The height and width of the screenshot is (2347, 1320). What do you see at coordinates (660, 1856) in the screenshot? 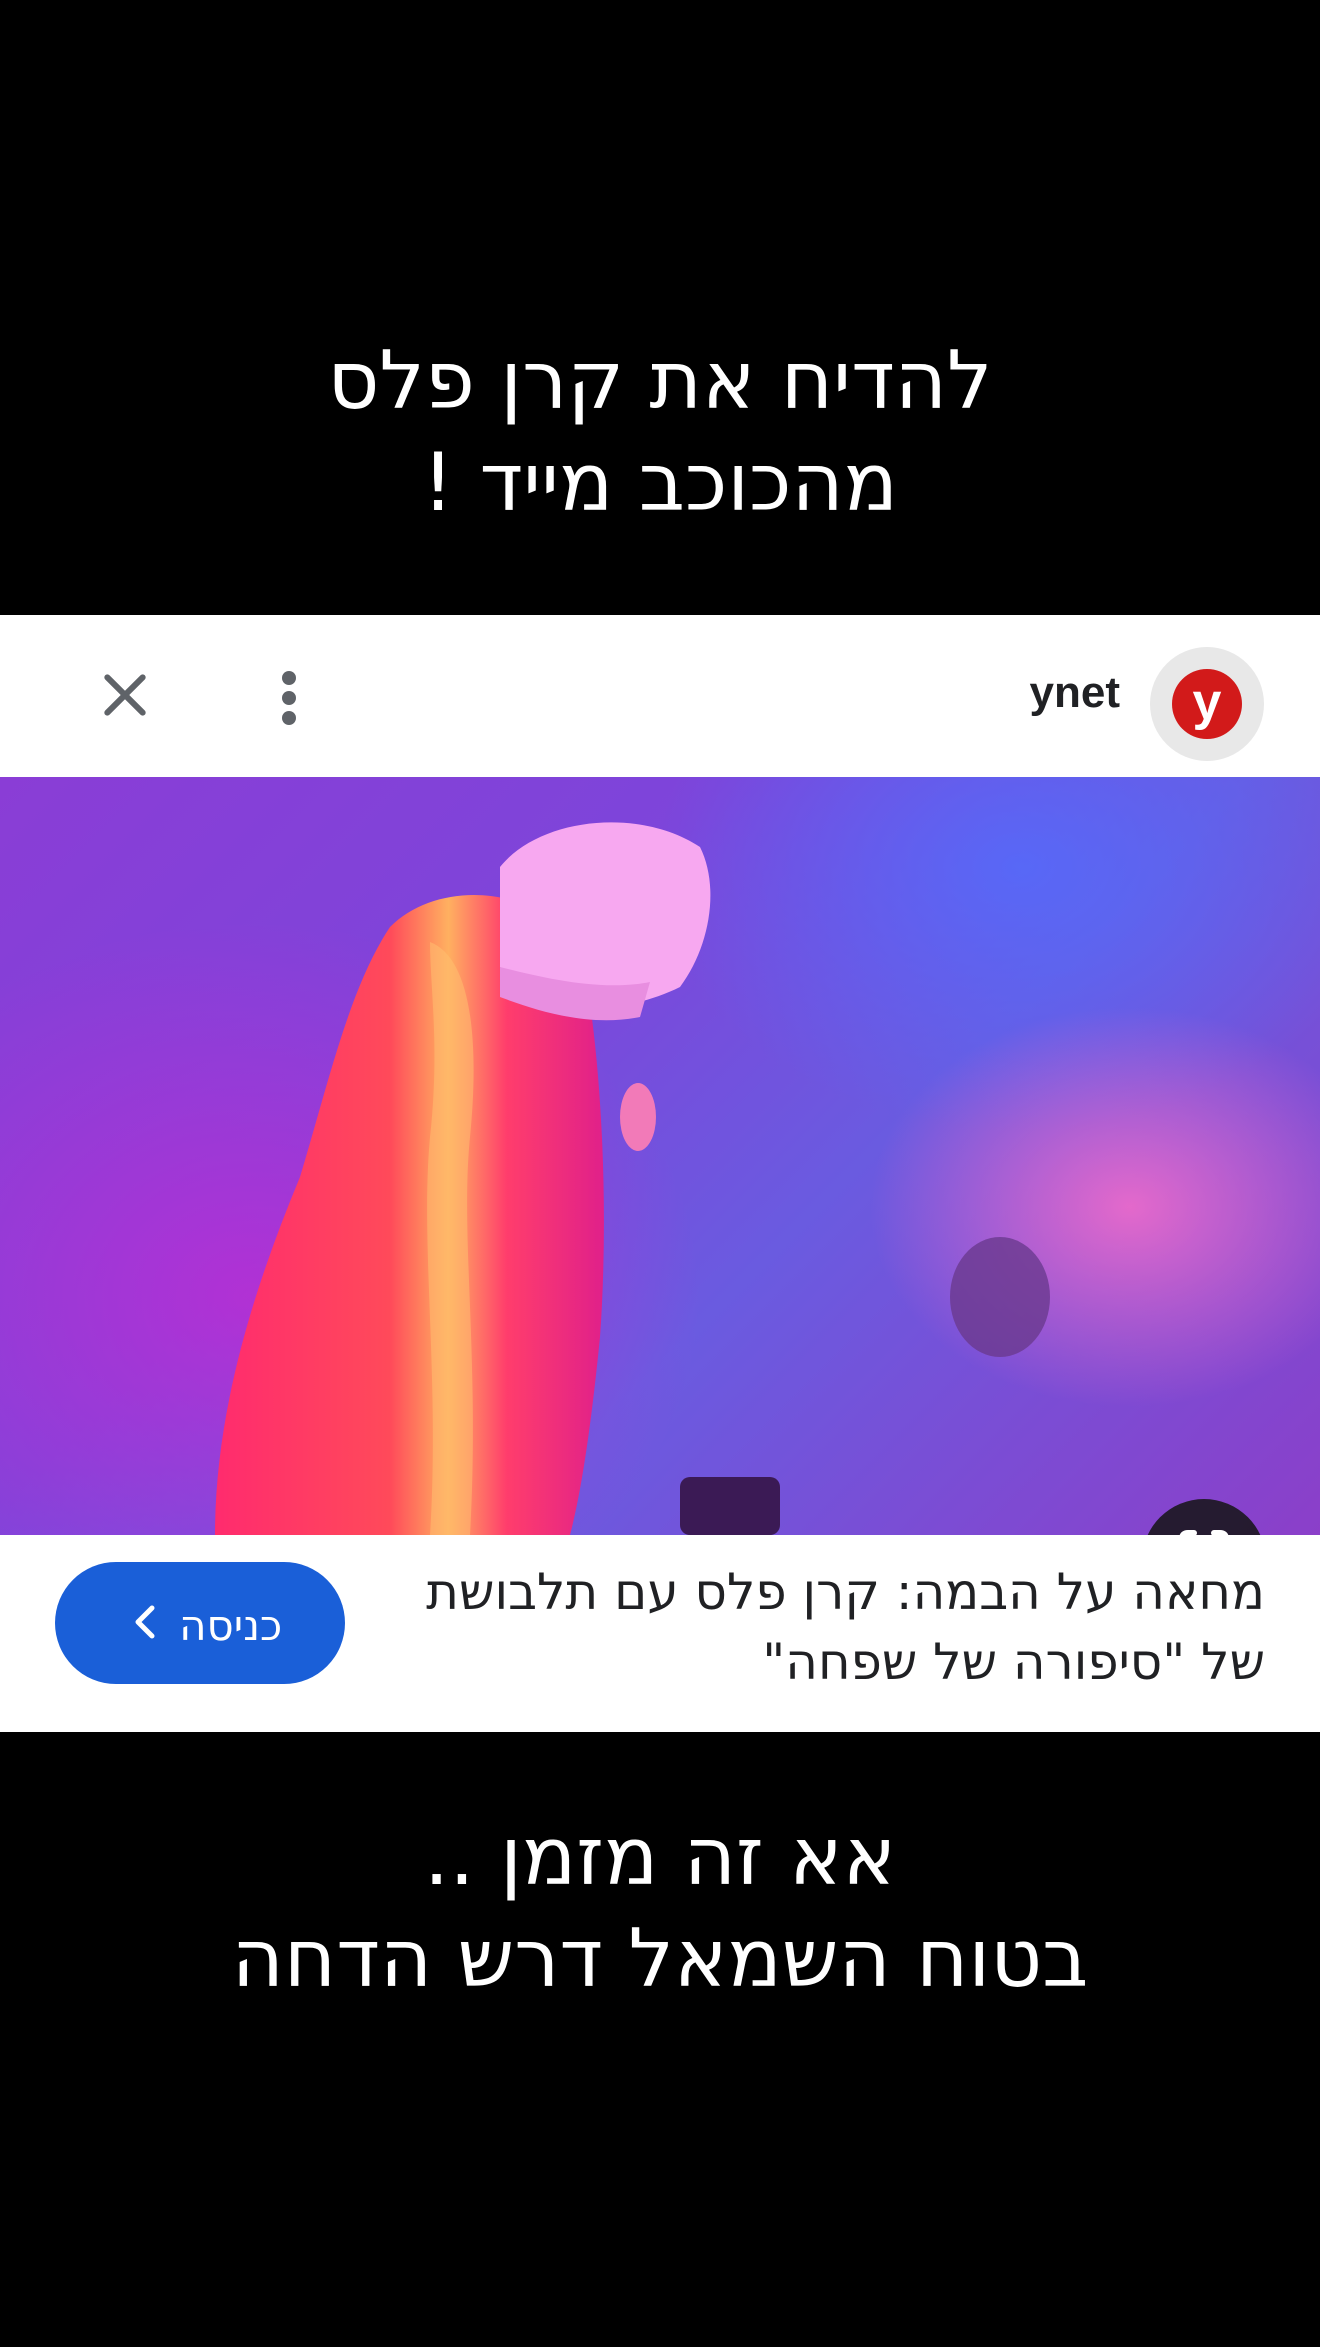
I see `bottom-caption-line-1: אא זה מזמן ..` at bounding box center [660, 1856].